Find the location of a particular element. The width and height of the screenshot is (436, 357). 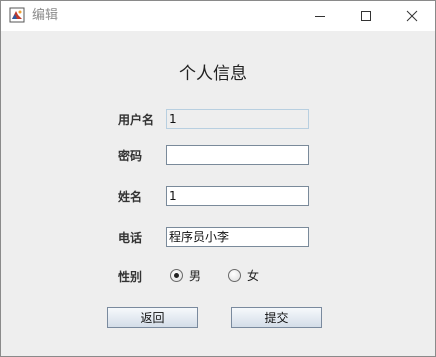

close-icon is located at coordinates (412, 16).